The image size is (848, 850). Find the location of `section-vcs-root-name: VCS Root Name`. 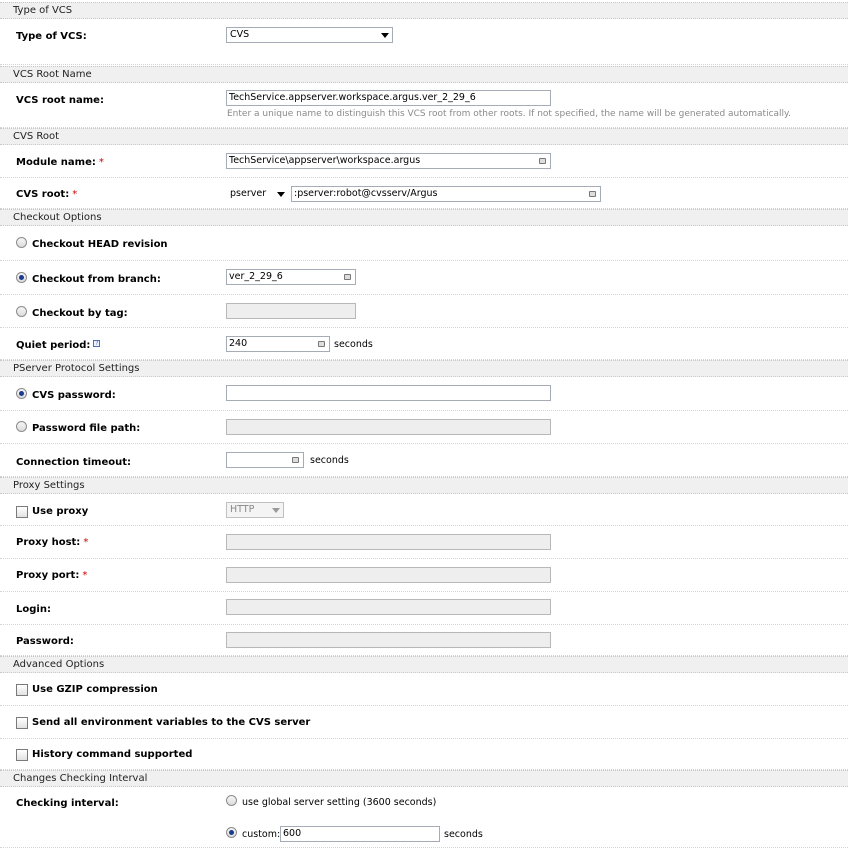

section-vcs-root-name: VCS Root Name is located at coordinates (424, 74).